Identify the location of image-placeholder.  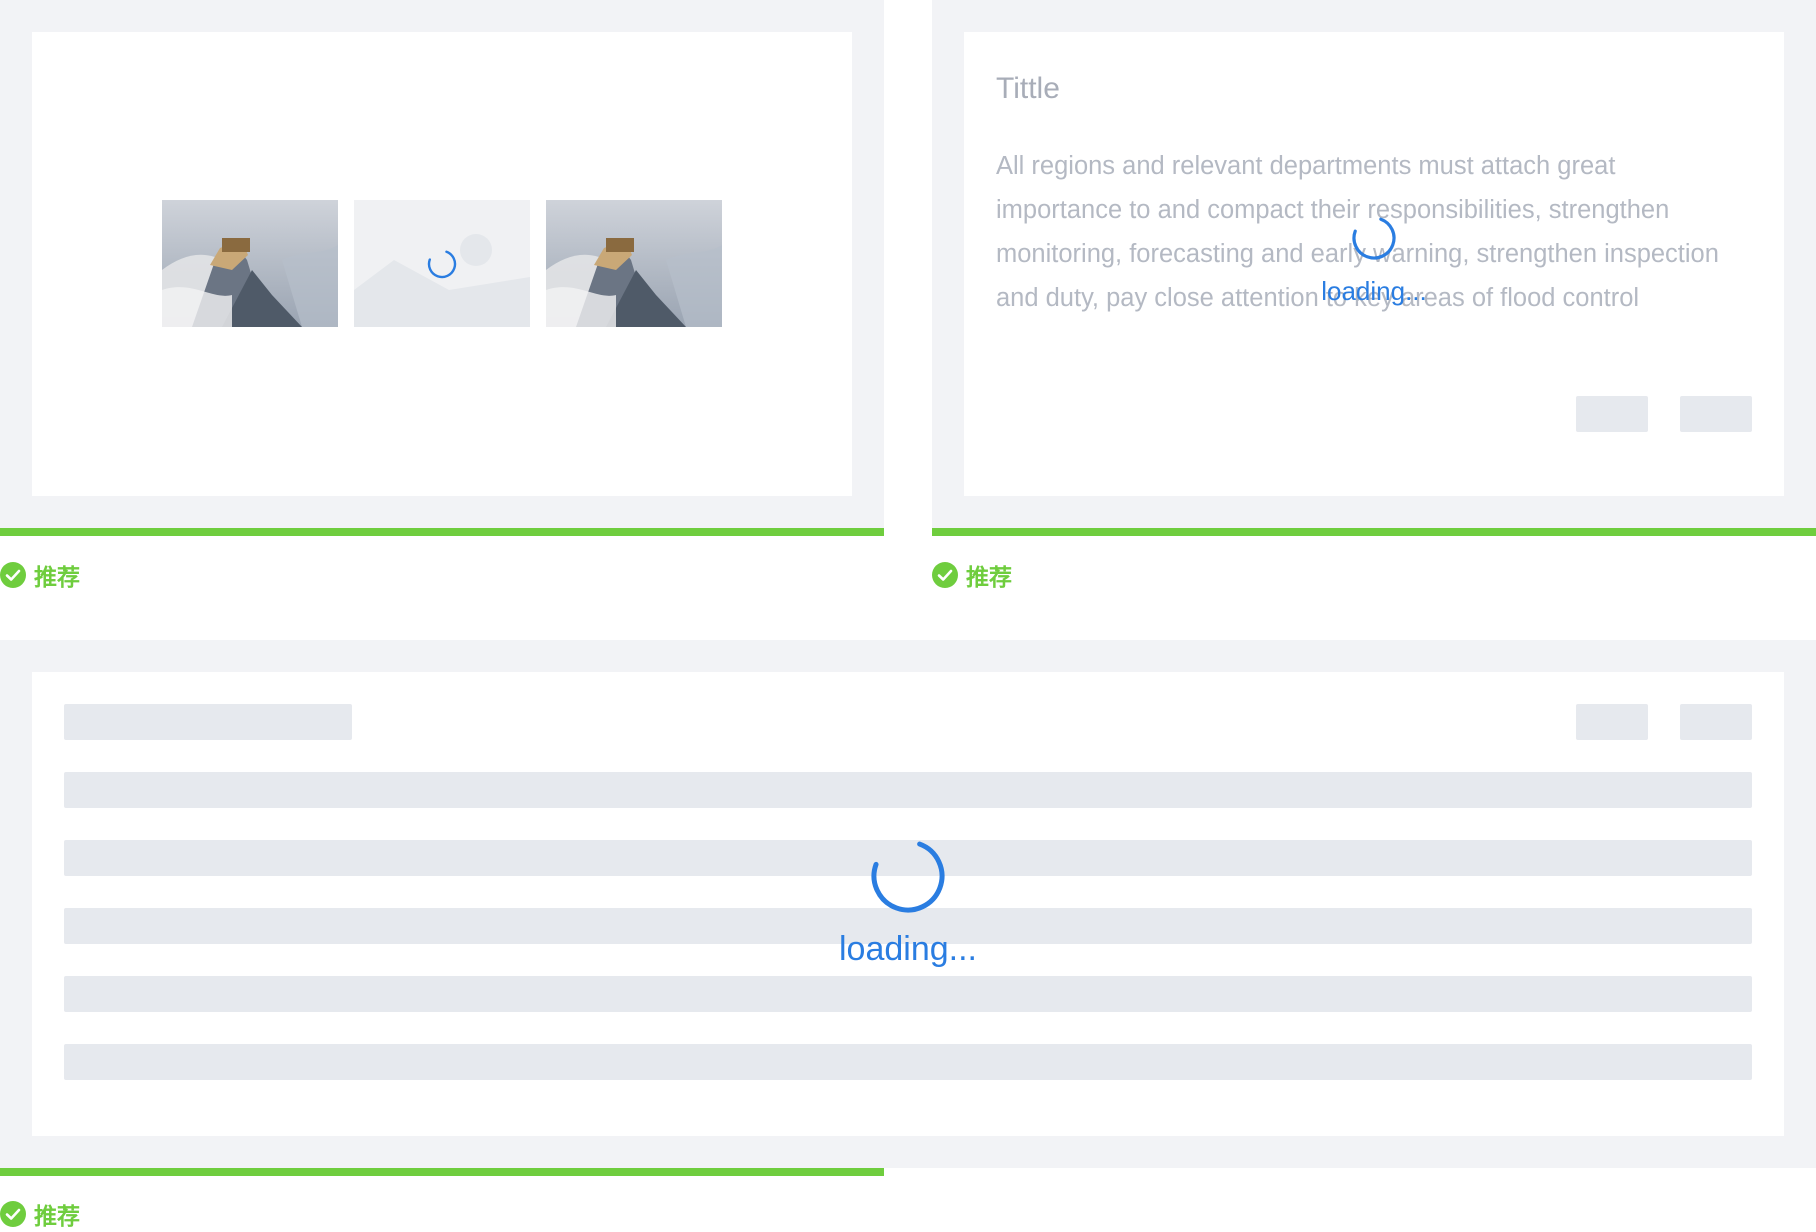
(442, 263).